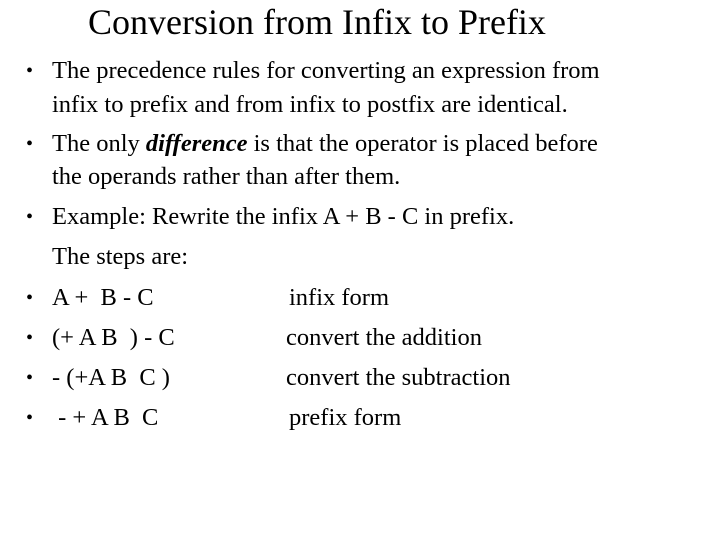 The image size is (720, 540). Describe the element at coordinates (113, 337) in the screenshot. I see `step-2-expression: (+ A B ) - C` at that location.